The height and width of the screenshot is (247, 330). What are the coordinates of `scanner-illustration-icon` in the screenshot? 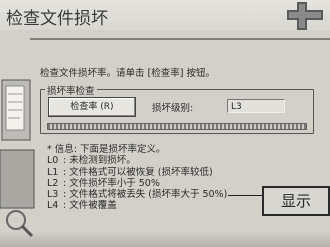 It's located at (17, 158).